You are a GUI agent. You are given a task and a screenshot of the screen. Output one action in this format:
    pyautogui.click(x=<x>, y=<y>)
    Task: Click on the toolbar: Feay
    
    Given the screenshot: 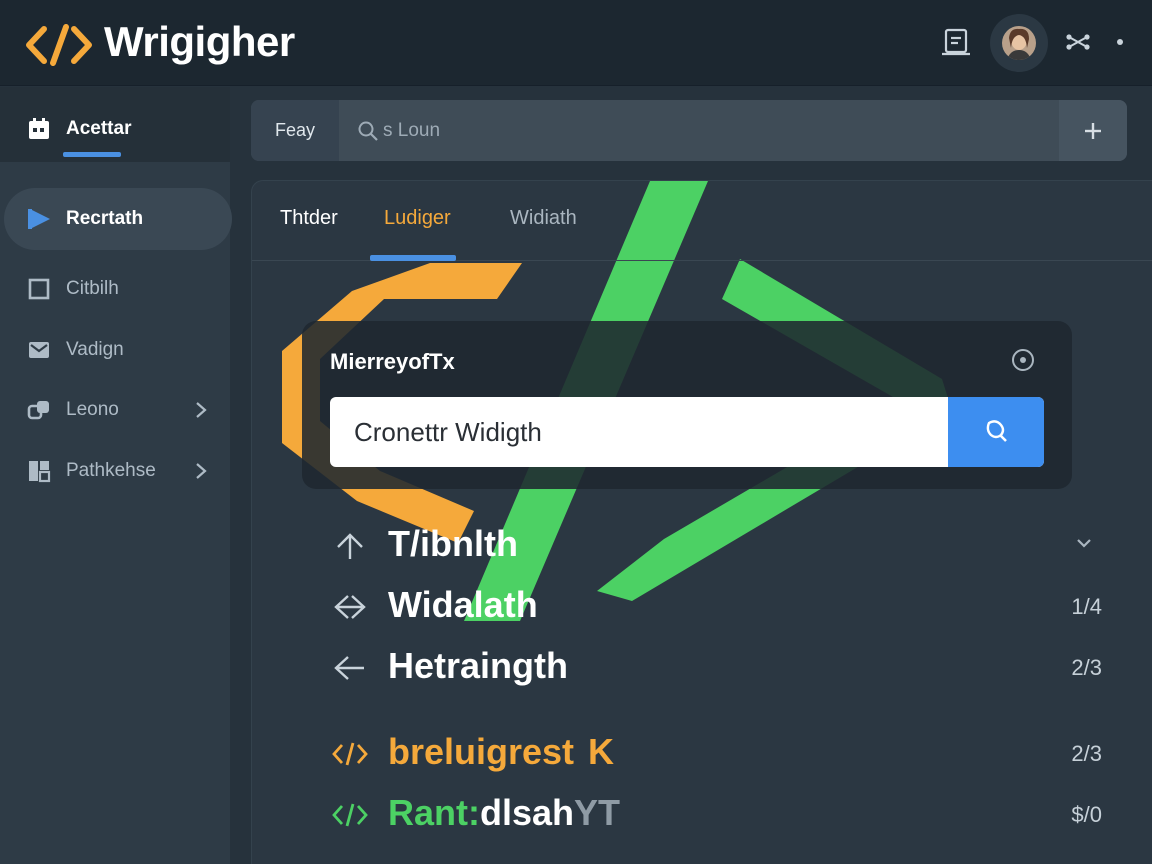 What is the action you would take?
    pyautogui.click(x=689, y=130)
    